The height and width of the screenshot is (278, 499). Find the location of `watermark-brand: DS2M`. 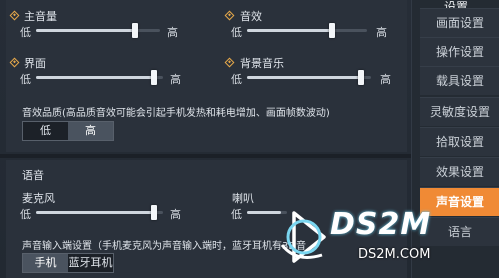

watermark-brand: DS2M is located at coordinates (381, 224).